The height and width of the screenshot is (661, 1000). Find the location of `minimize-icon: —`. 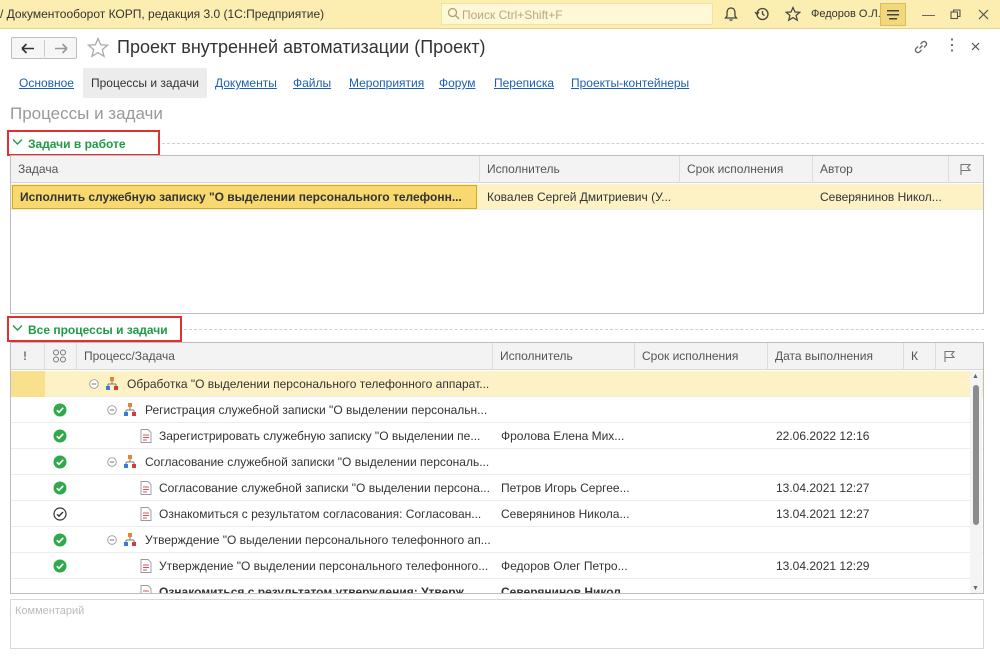

minimize-icon: — is located at coordinates (928, 14).